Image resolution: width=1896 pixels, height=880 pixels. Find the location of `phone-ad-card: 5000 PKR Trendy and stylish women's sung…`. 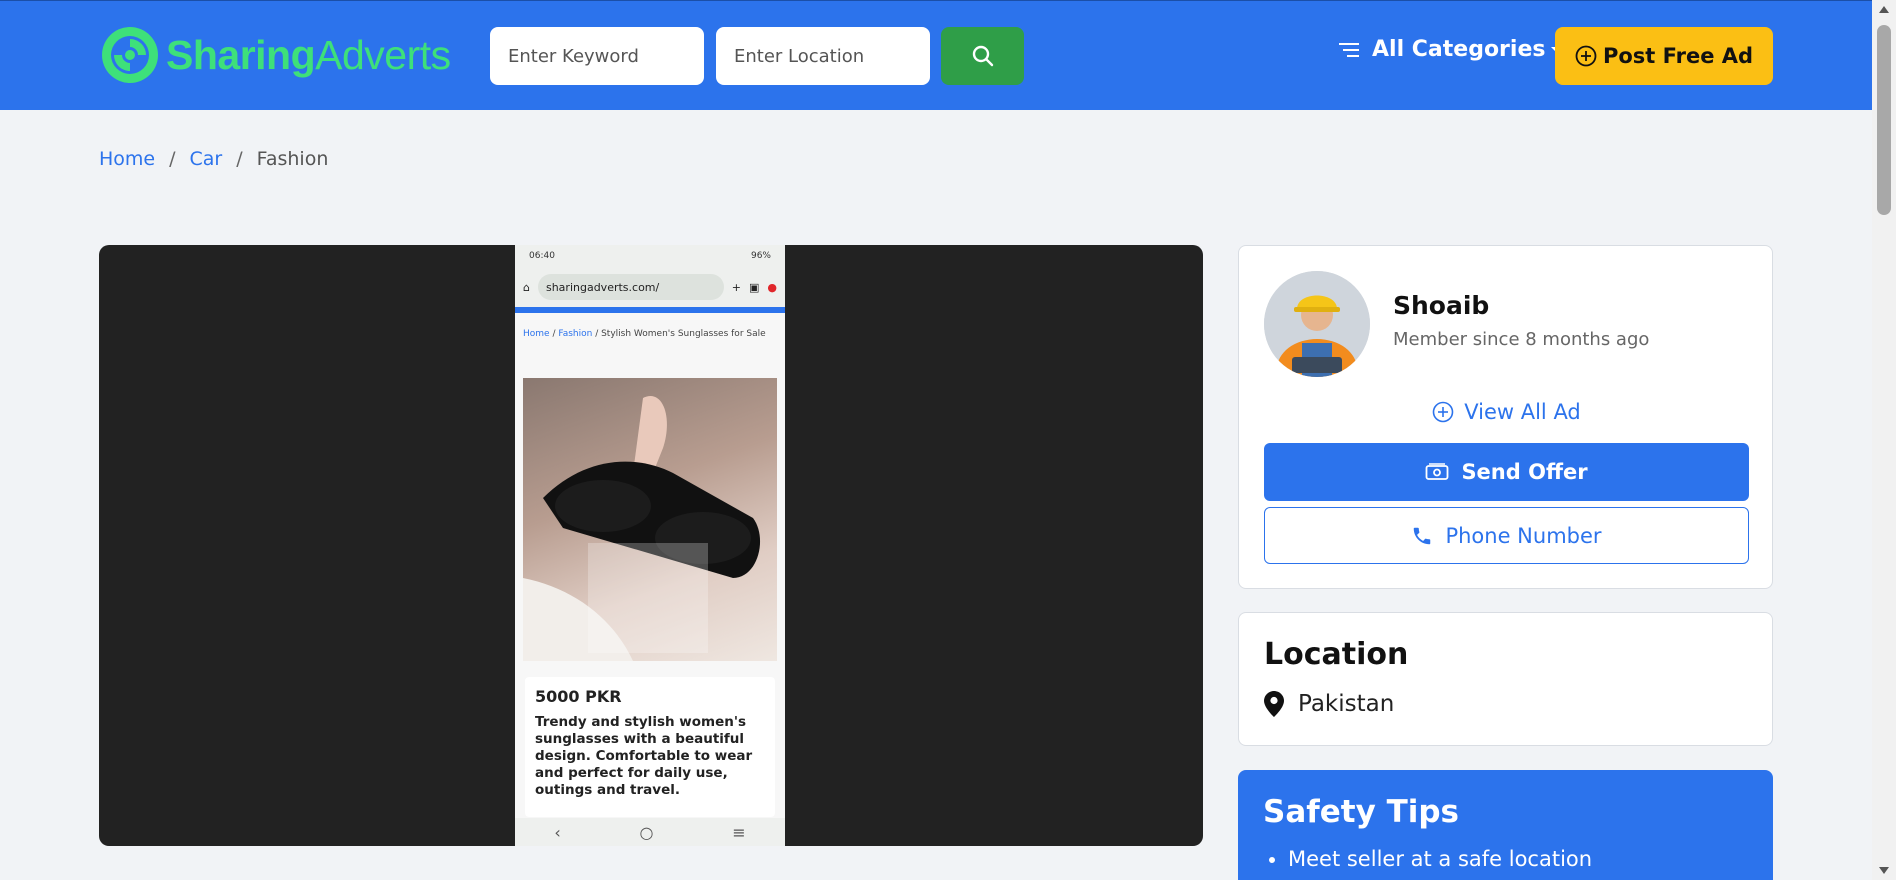

phone-ad-card: 5000 PKR Trendy and stylish women's sung… is located at coordinates (650, 747).